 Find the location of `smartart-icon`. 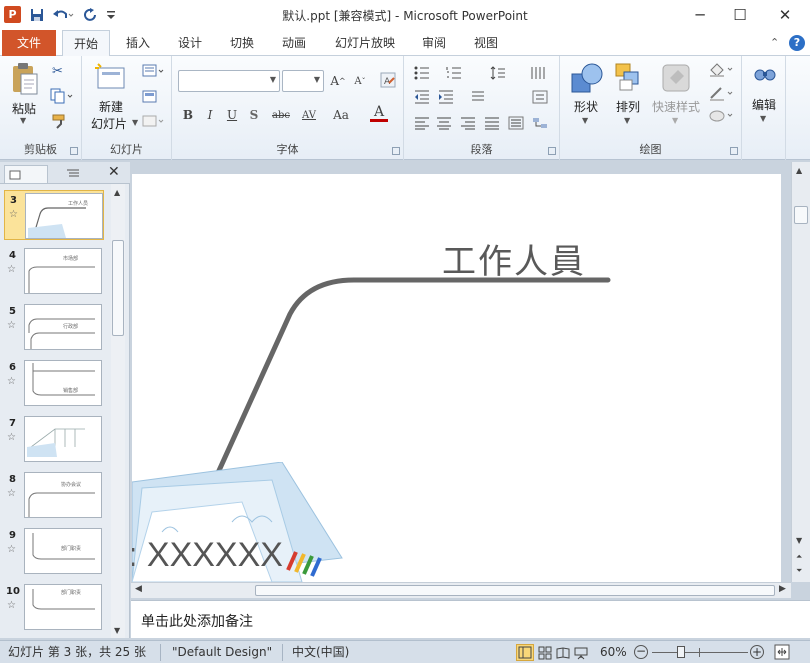

smartart-icon is located at coordinates (540, 123).